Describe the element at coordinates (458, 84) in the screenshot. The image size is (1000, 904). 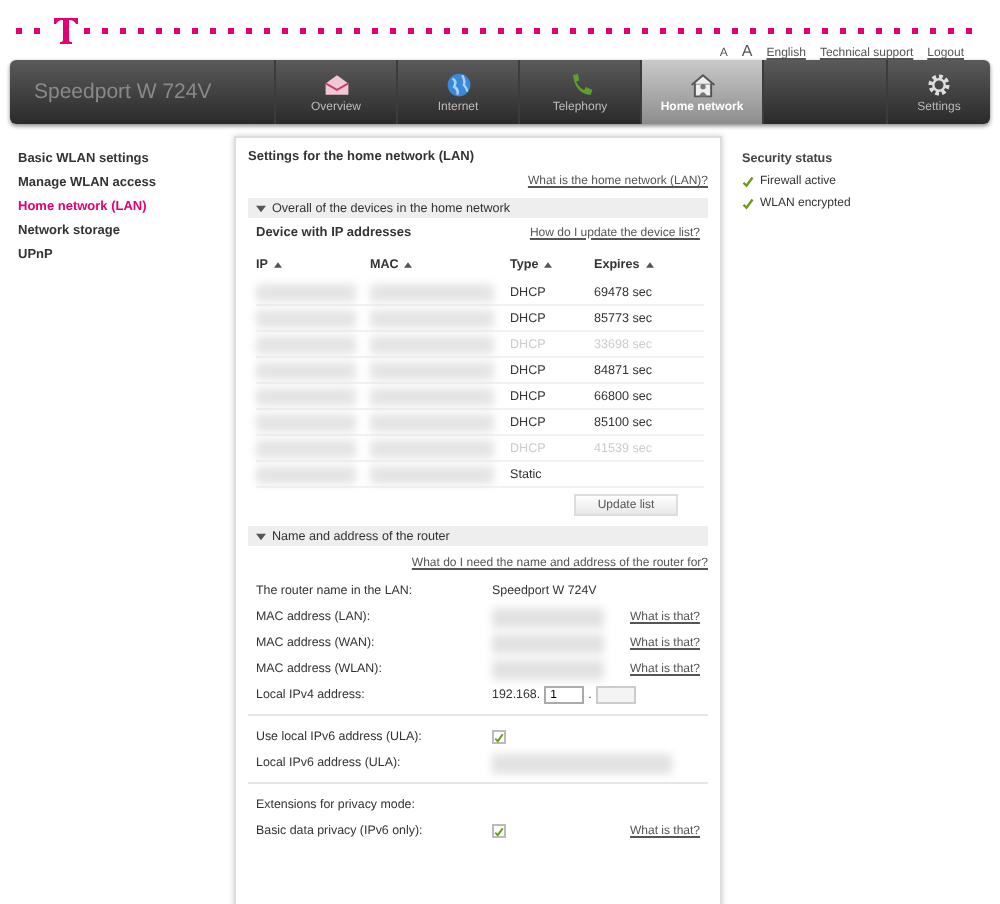
I see `globe-icon` at that location.